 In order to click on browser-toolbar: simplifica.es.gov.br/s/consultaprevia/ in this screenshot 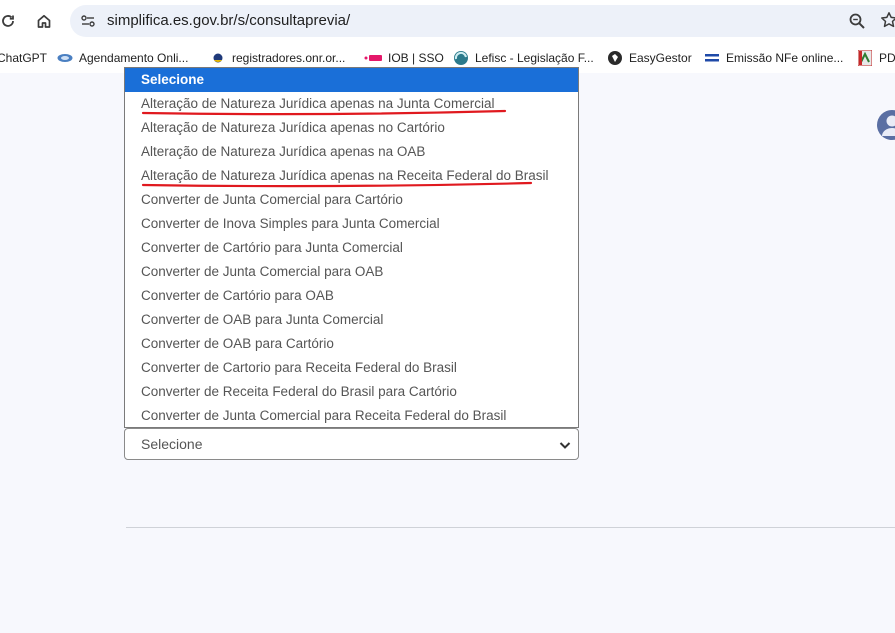, I will do `click(447, 21)`.